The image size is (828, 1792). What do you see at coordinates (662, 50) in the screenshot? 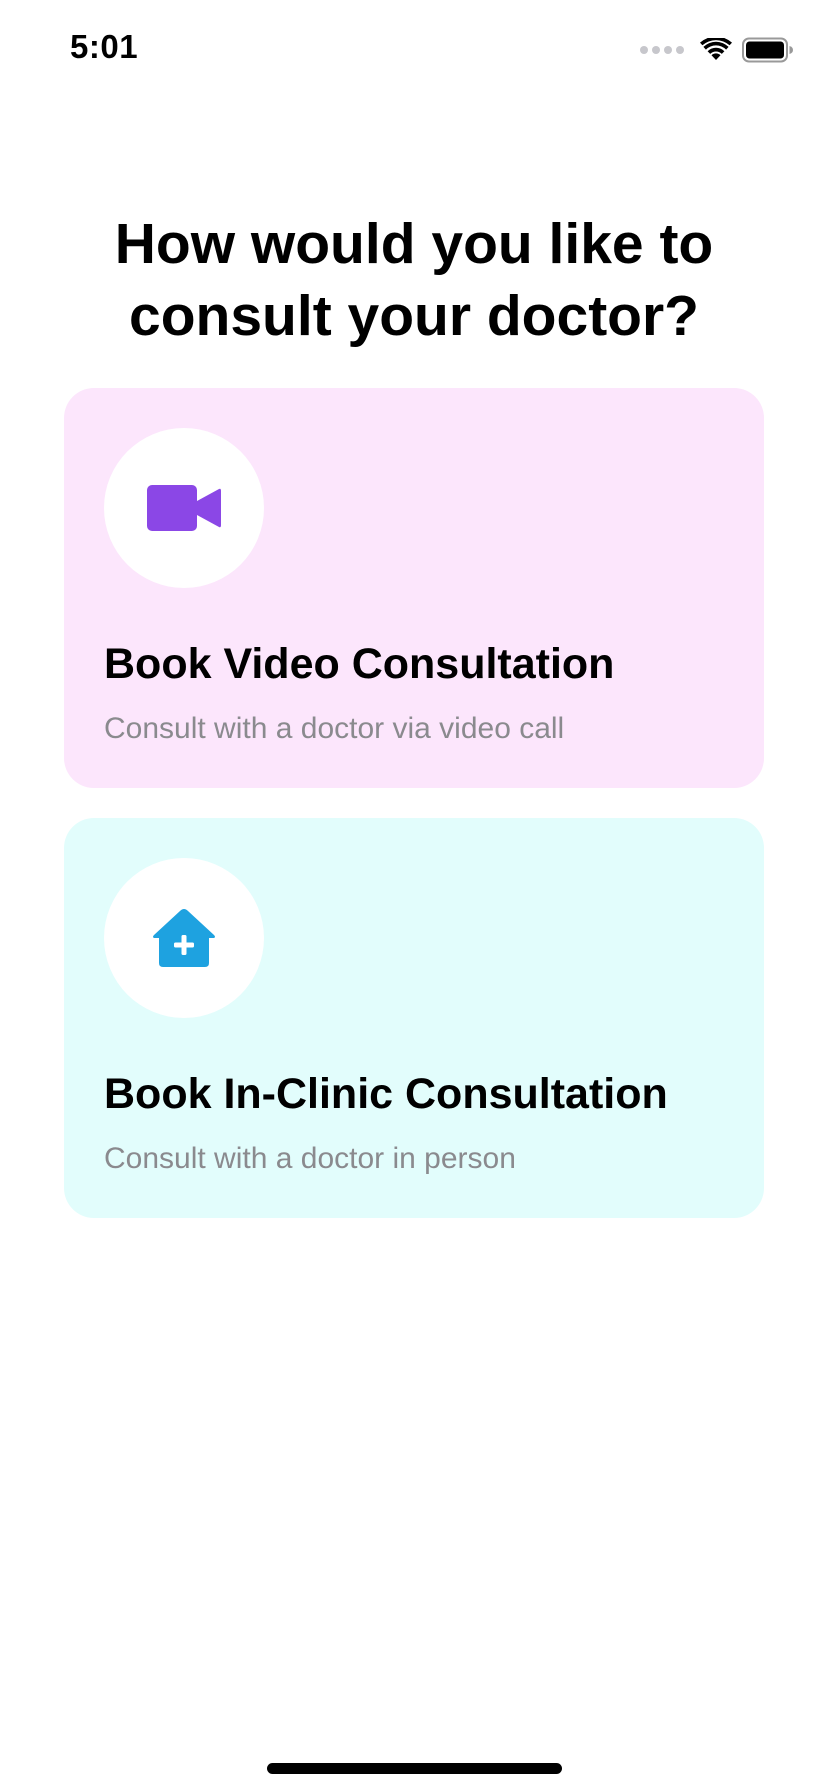
I see `cellular-signal-icon` at bounding box center [662, 50].